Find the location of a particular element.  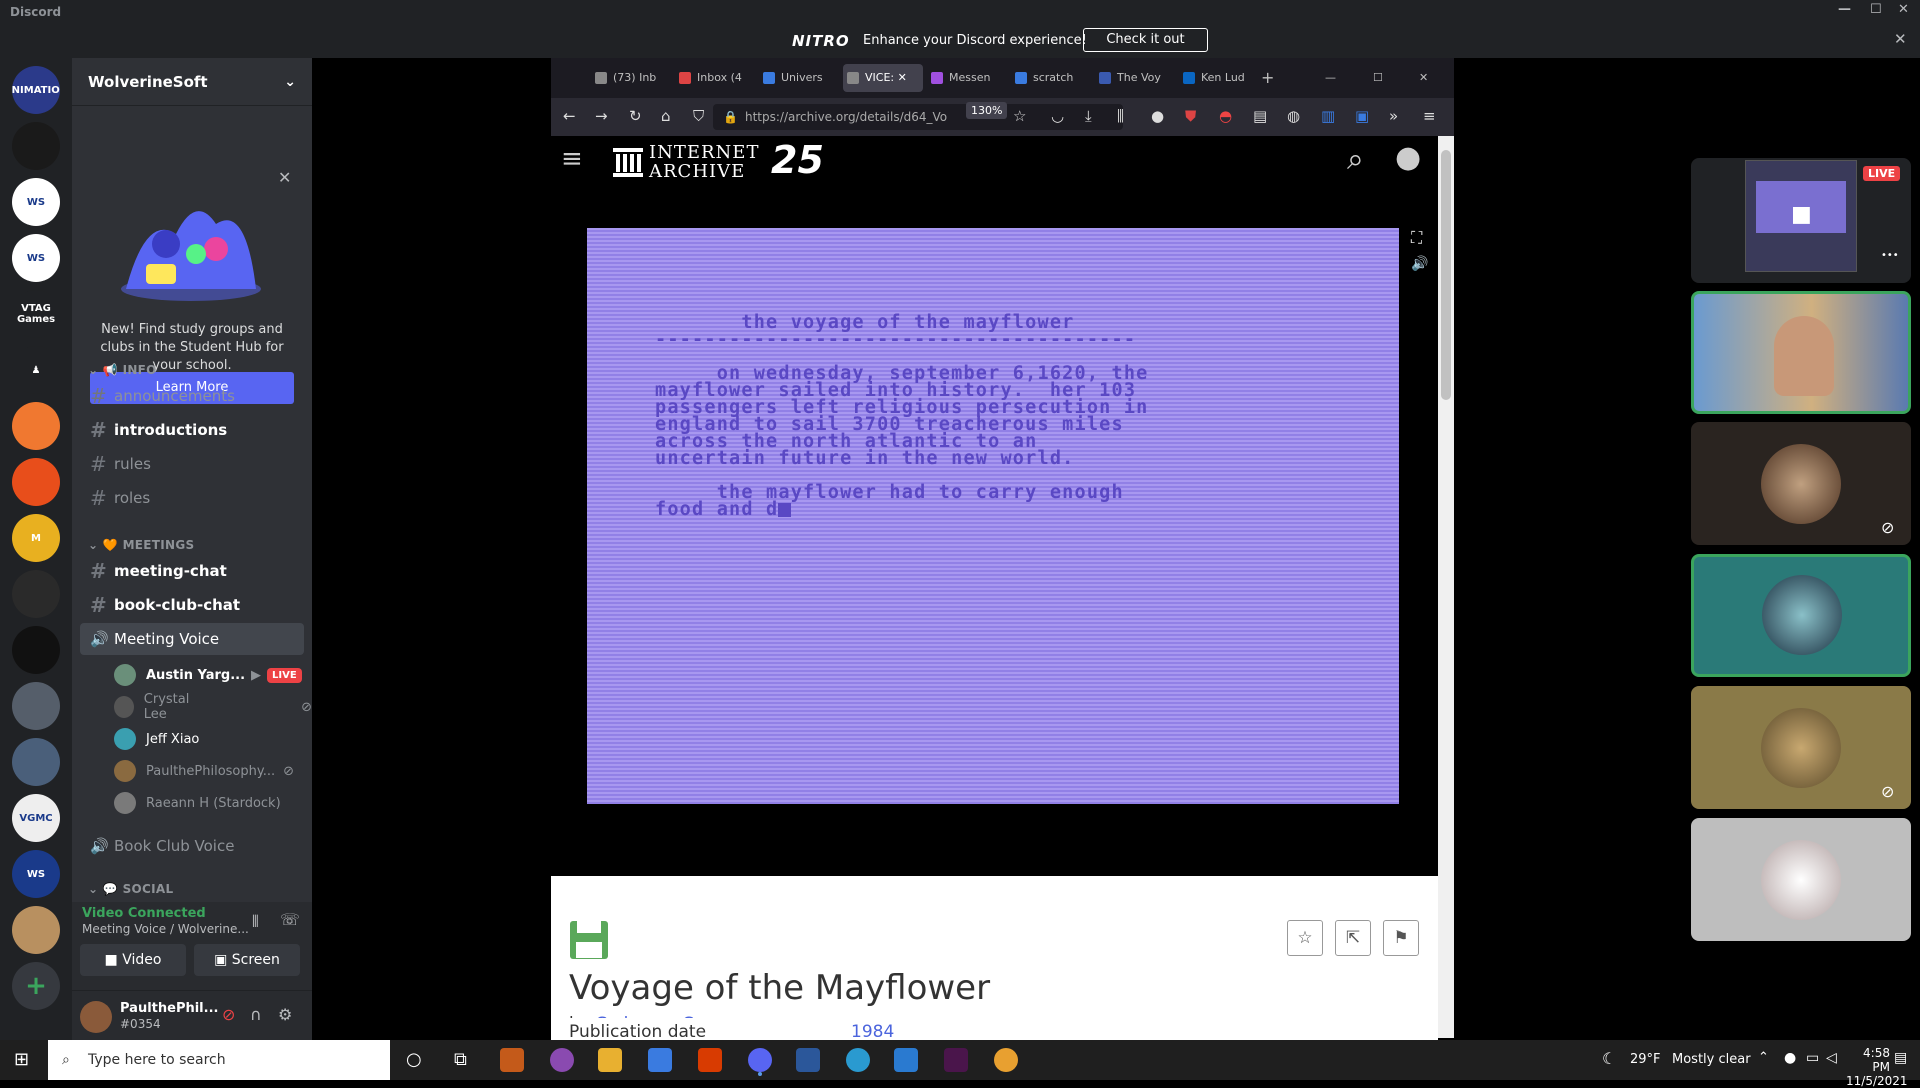

overflow-chevron-icon: » is located at coordinates (1393, 116).